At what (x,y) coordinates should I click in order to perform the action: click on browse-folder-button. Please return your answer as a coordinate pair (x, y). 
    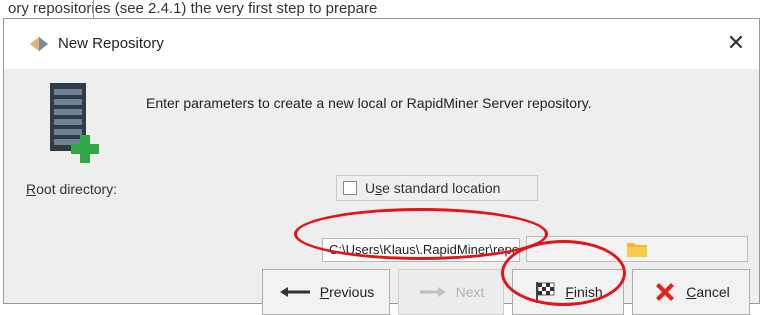
    Looking at the image, I should click on (637, 249).